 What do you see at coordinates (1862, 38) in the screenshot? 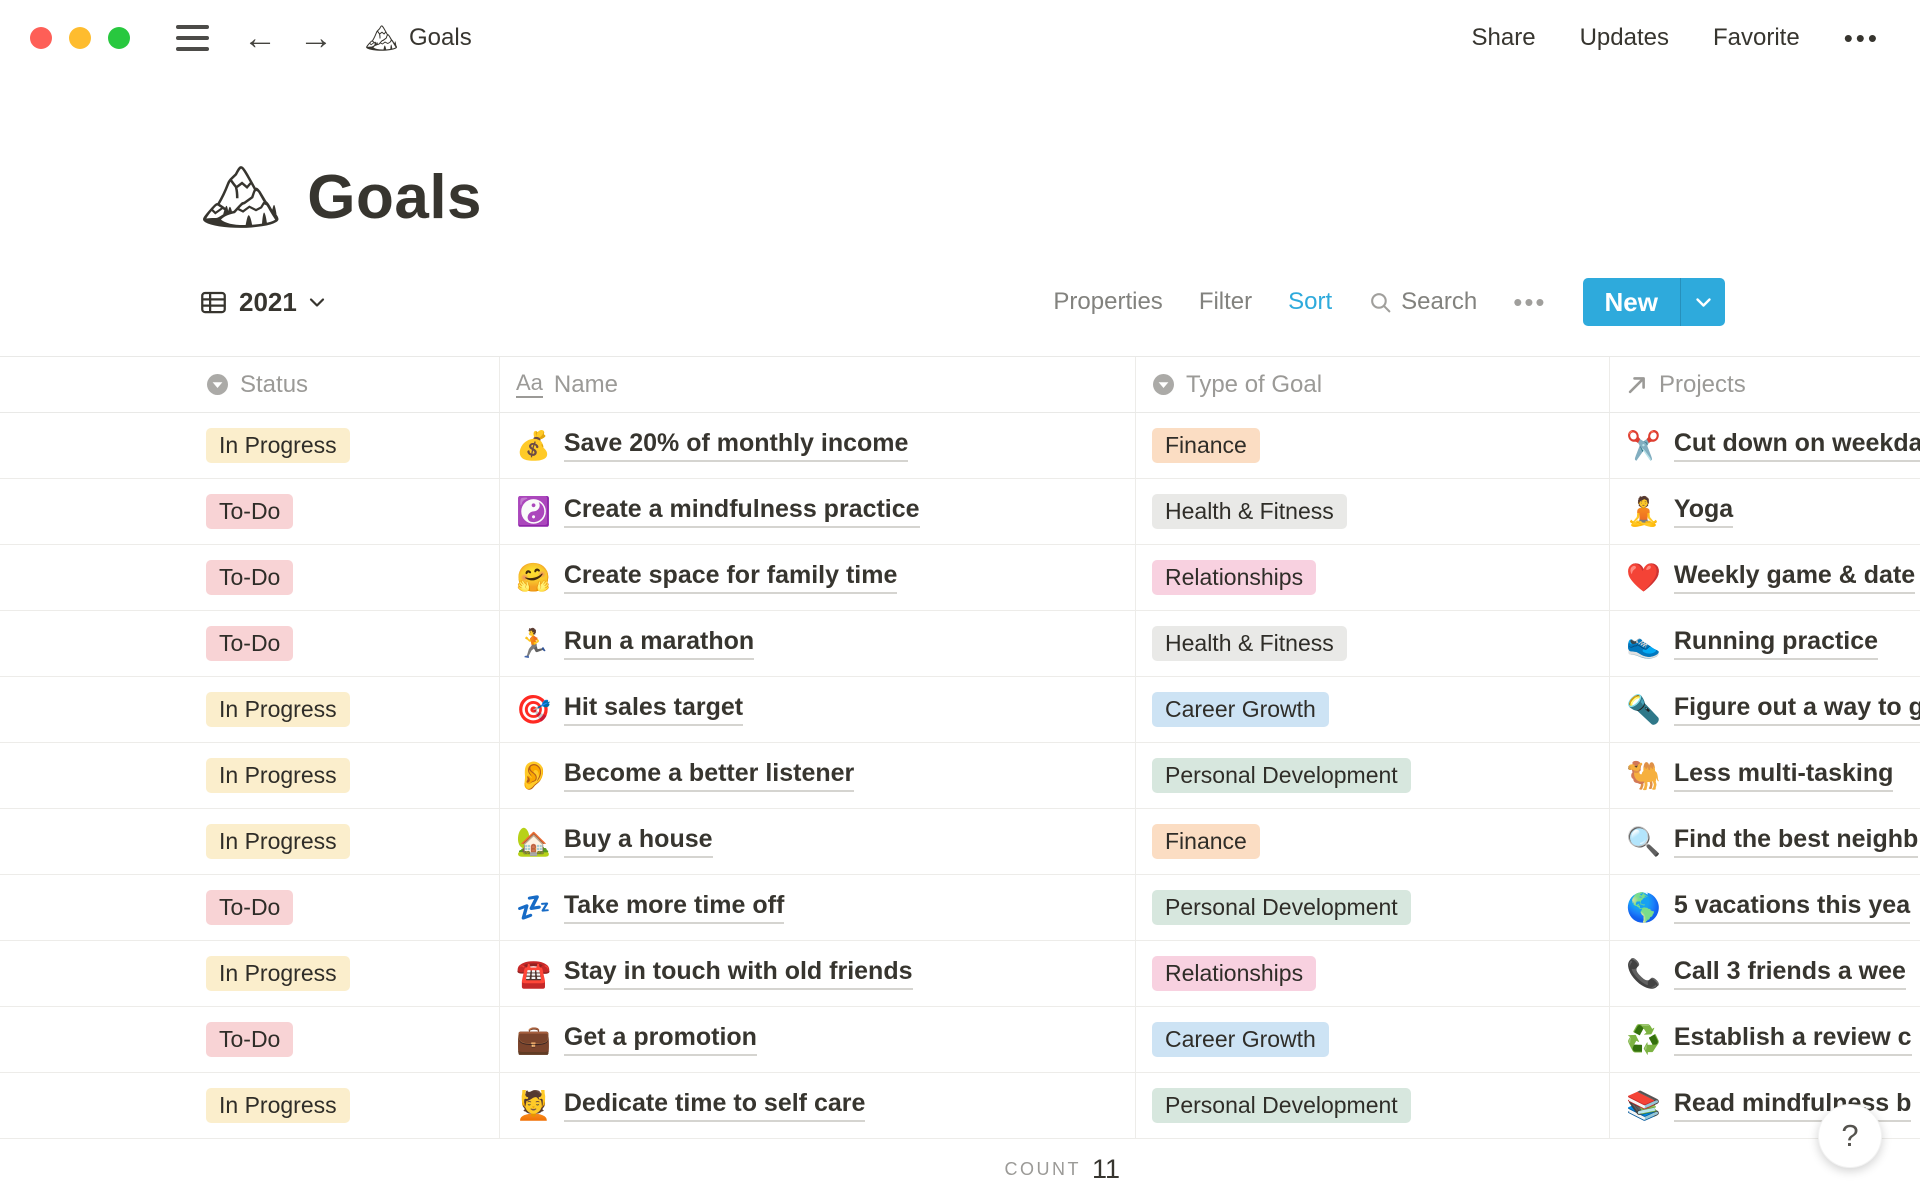
I see `more-options-icon: •••` at bounding box center [1862, 38].